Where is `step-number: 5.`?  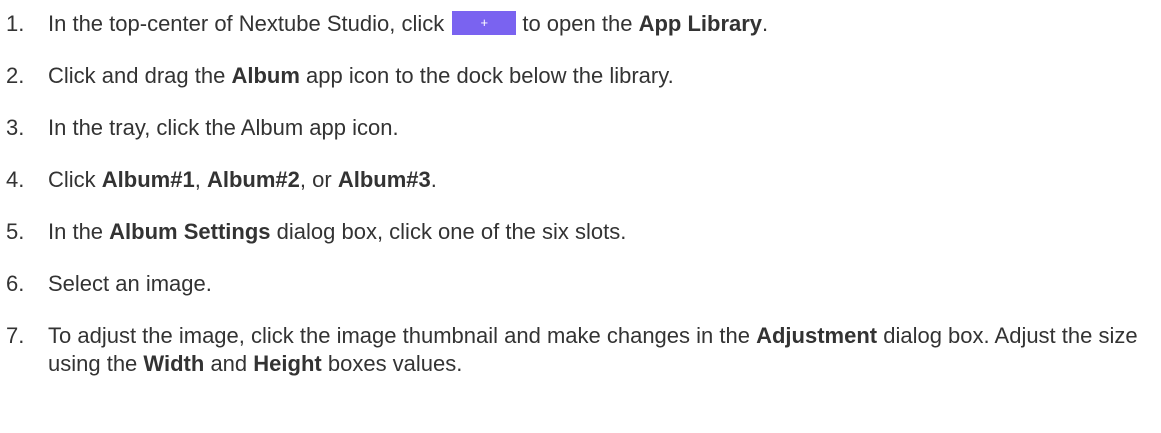
step-number: 5. is located at coordinates (15, 231).